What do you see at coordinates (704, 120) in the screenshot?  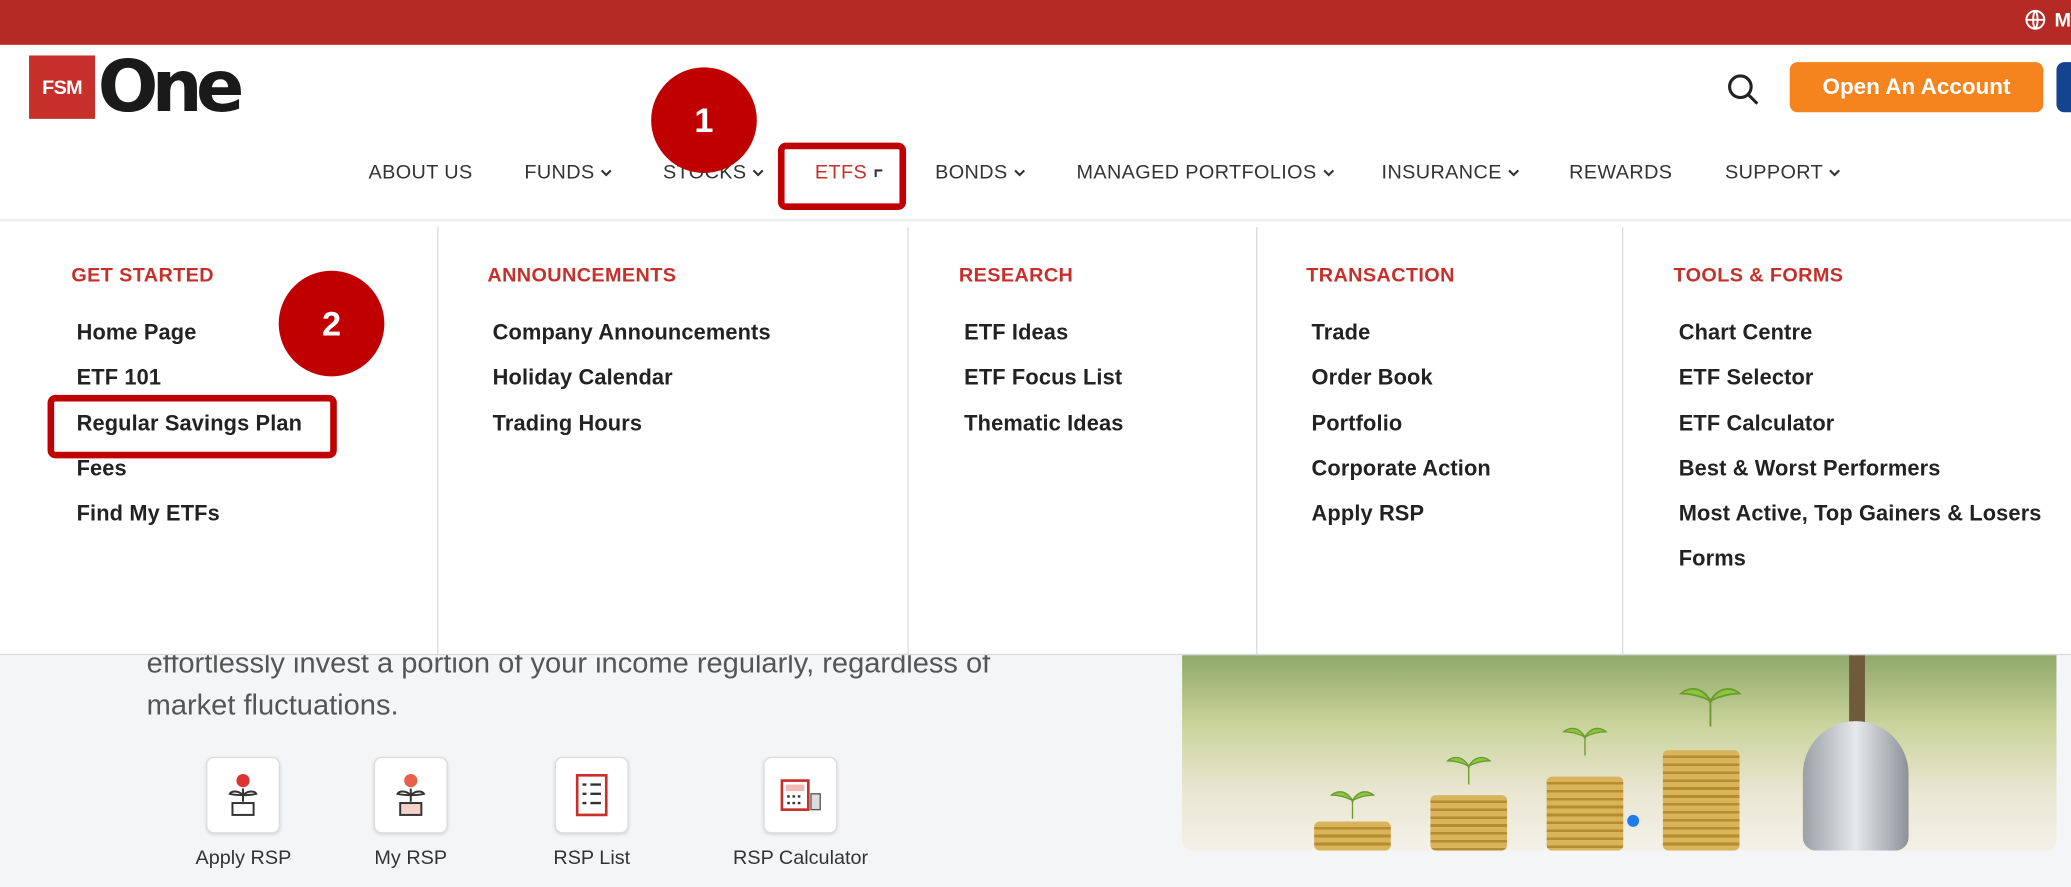 I see `step-badge-1: 1` at bounding box center [704, 120].